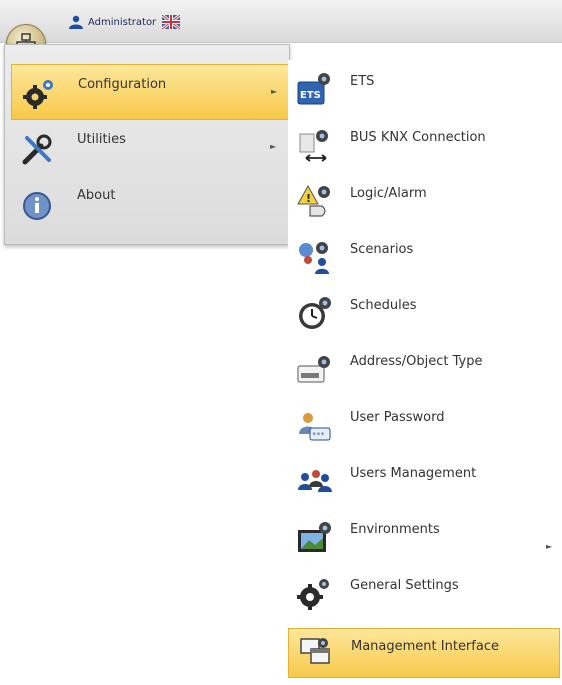 Image resolution: width=562 pixels, height=685 pixels. What do you see at coordinates (313, 594) in the screenshot?
I see `general-settings-icon` at bounding box center [313, 594].